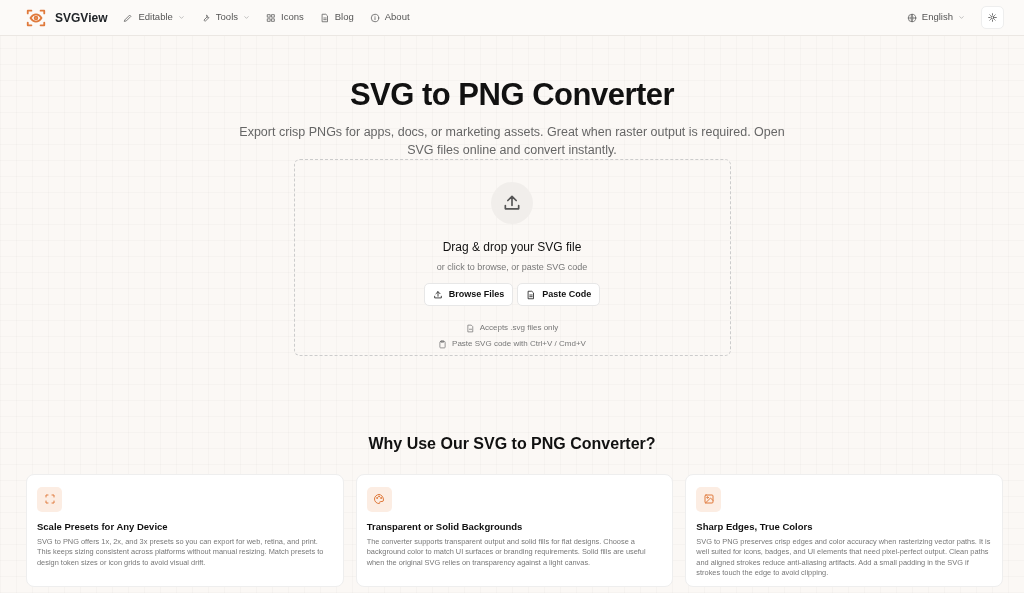 This screenshot has width=1024, height=593. Describe the element at coordinates (468, 294) in the screenshot. I see `browse-files-button: Browse Files` at that location.